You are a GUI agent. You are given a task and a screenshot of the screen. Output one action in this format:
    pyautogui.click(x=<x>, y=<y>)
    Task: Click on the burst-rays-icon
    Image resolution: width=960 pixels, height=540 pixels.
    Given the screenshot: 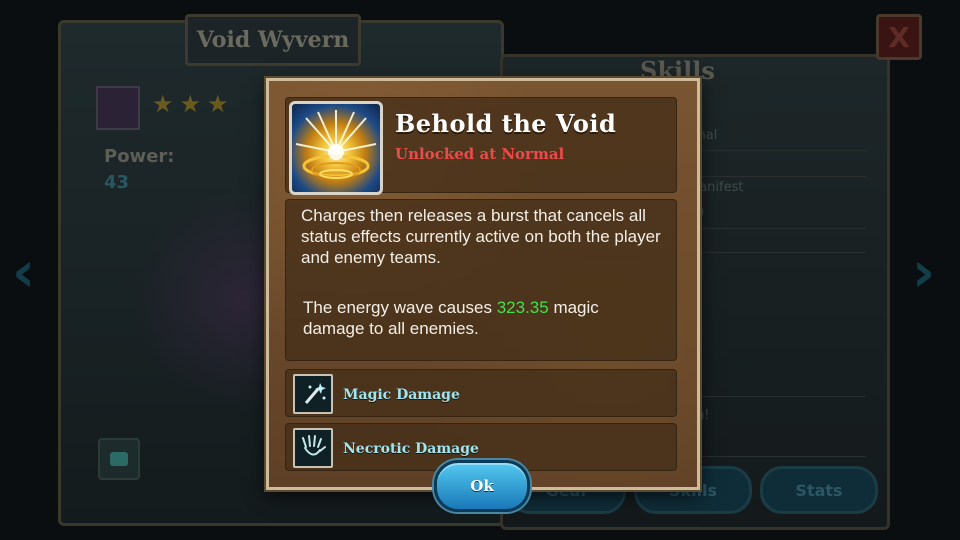 What is the action you would take?
    pyautogui.click(x=336, y=144)
    